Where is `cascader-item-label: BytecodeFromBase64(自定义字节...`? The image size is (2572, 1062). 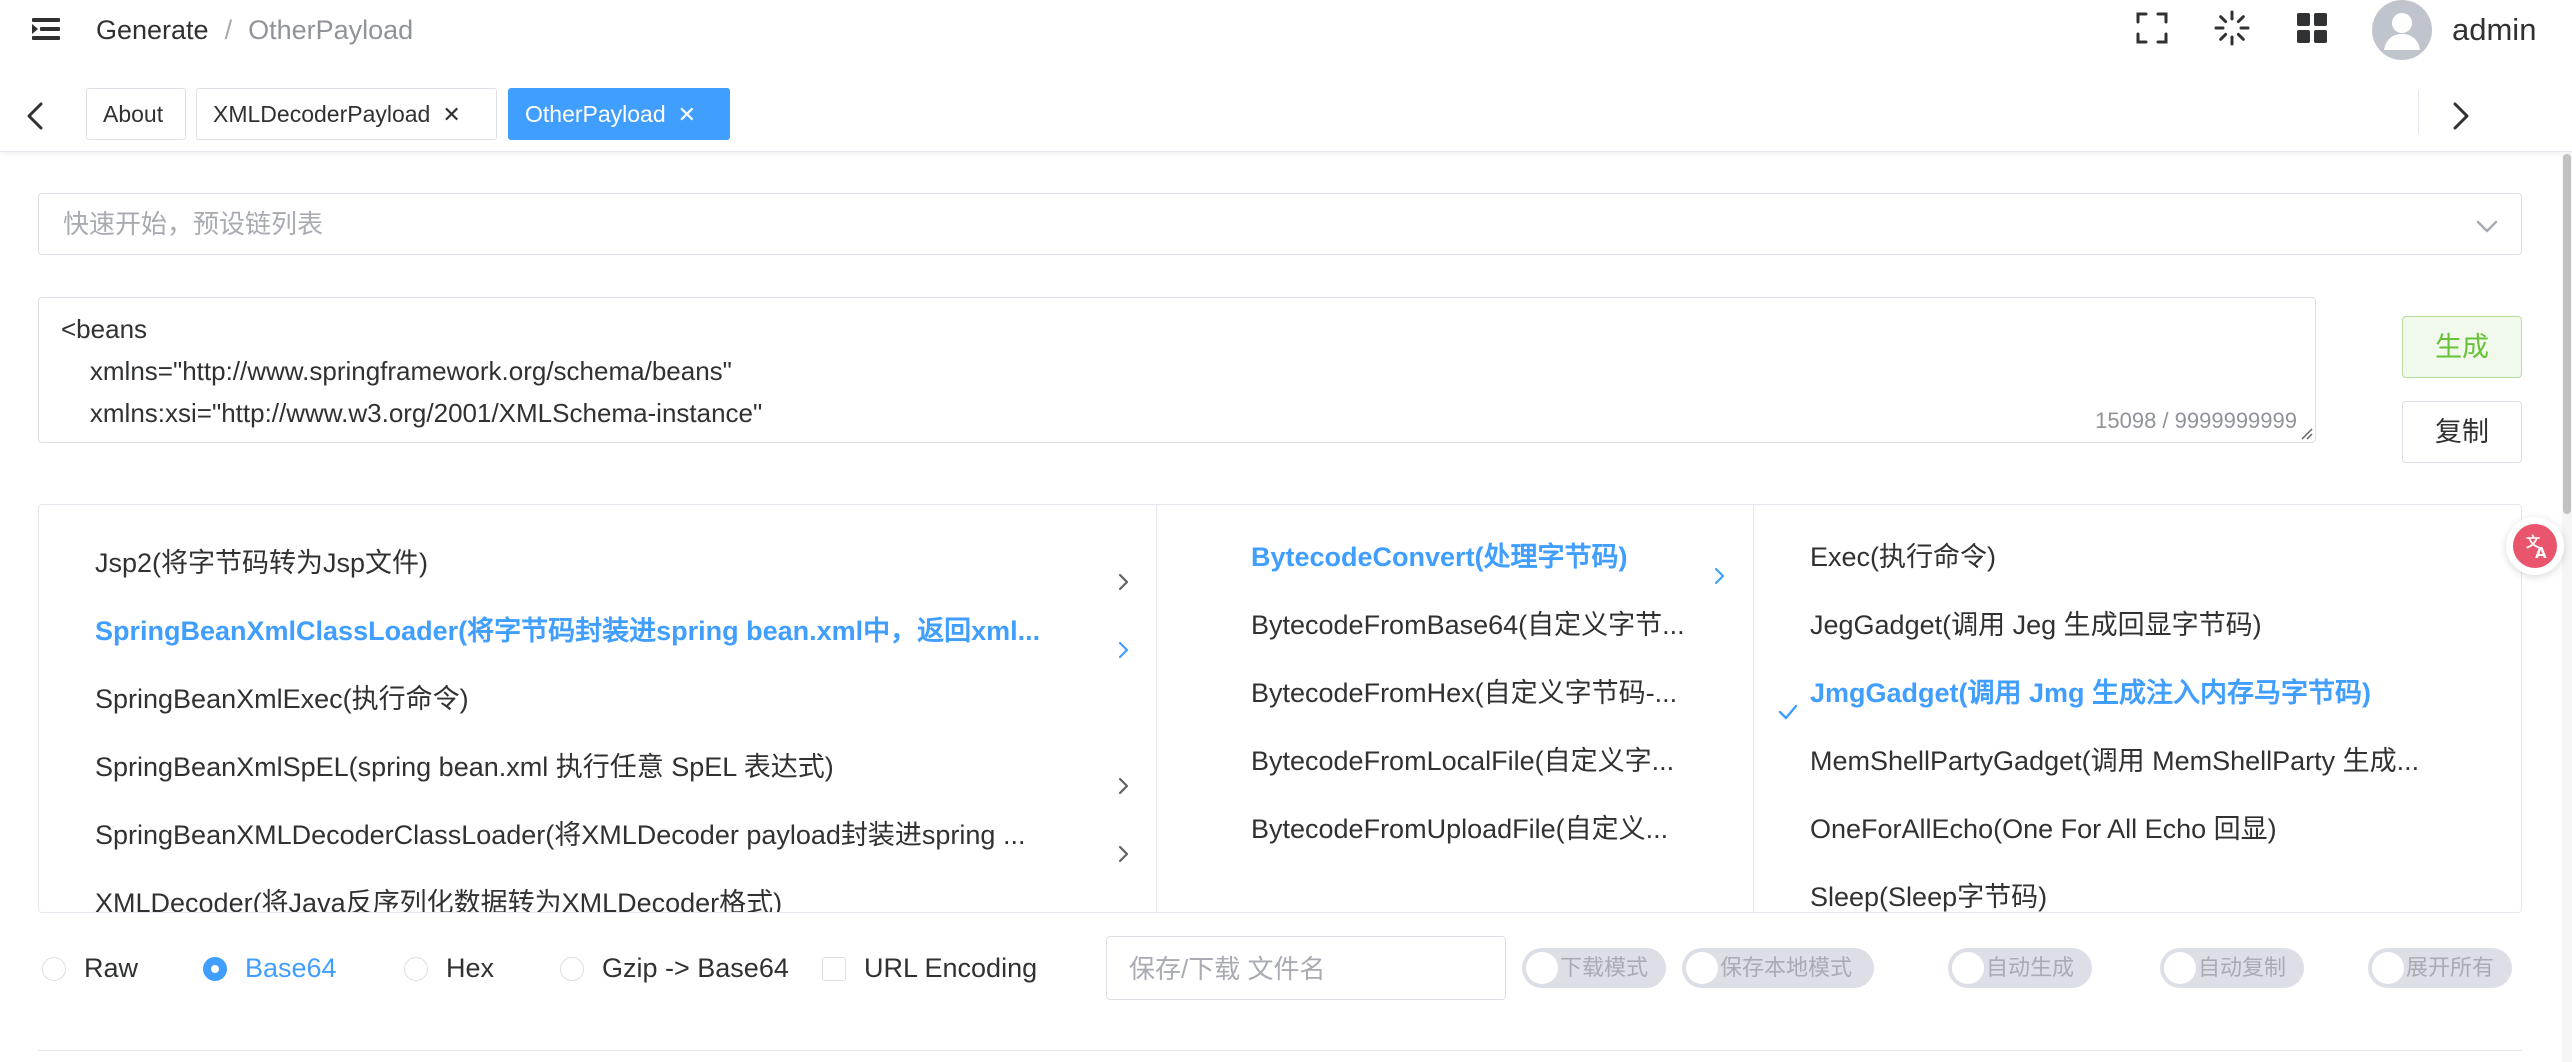
cascader-item-label: BytecodeFromBase64(自定义字节... is located at coordinates (1468, 625).